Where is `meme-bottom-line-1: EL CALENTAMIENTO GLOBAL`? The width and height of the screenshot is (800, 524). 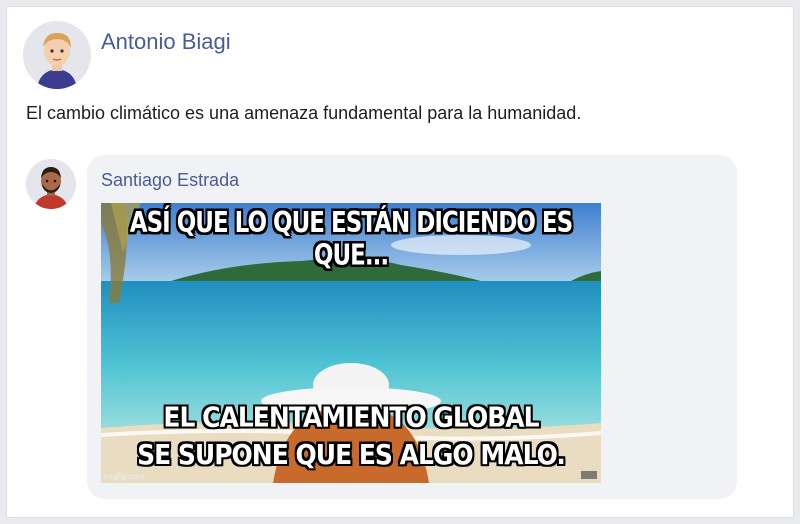 meme-bottom-line-1: EL CALENTAMIENTO GLOBAL is located at coordinates (351, 417).